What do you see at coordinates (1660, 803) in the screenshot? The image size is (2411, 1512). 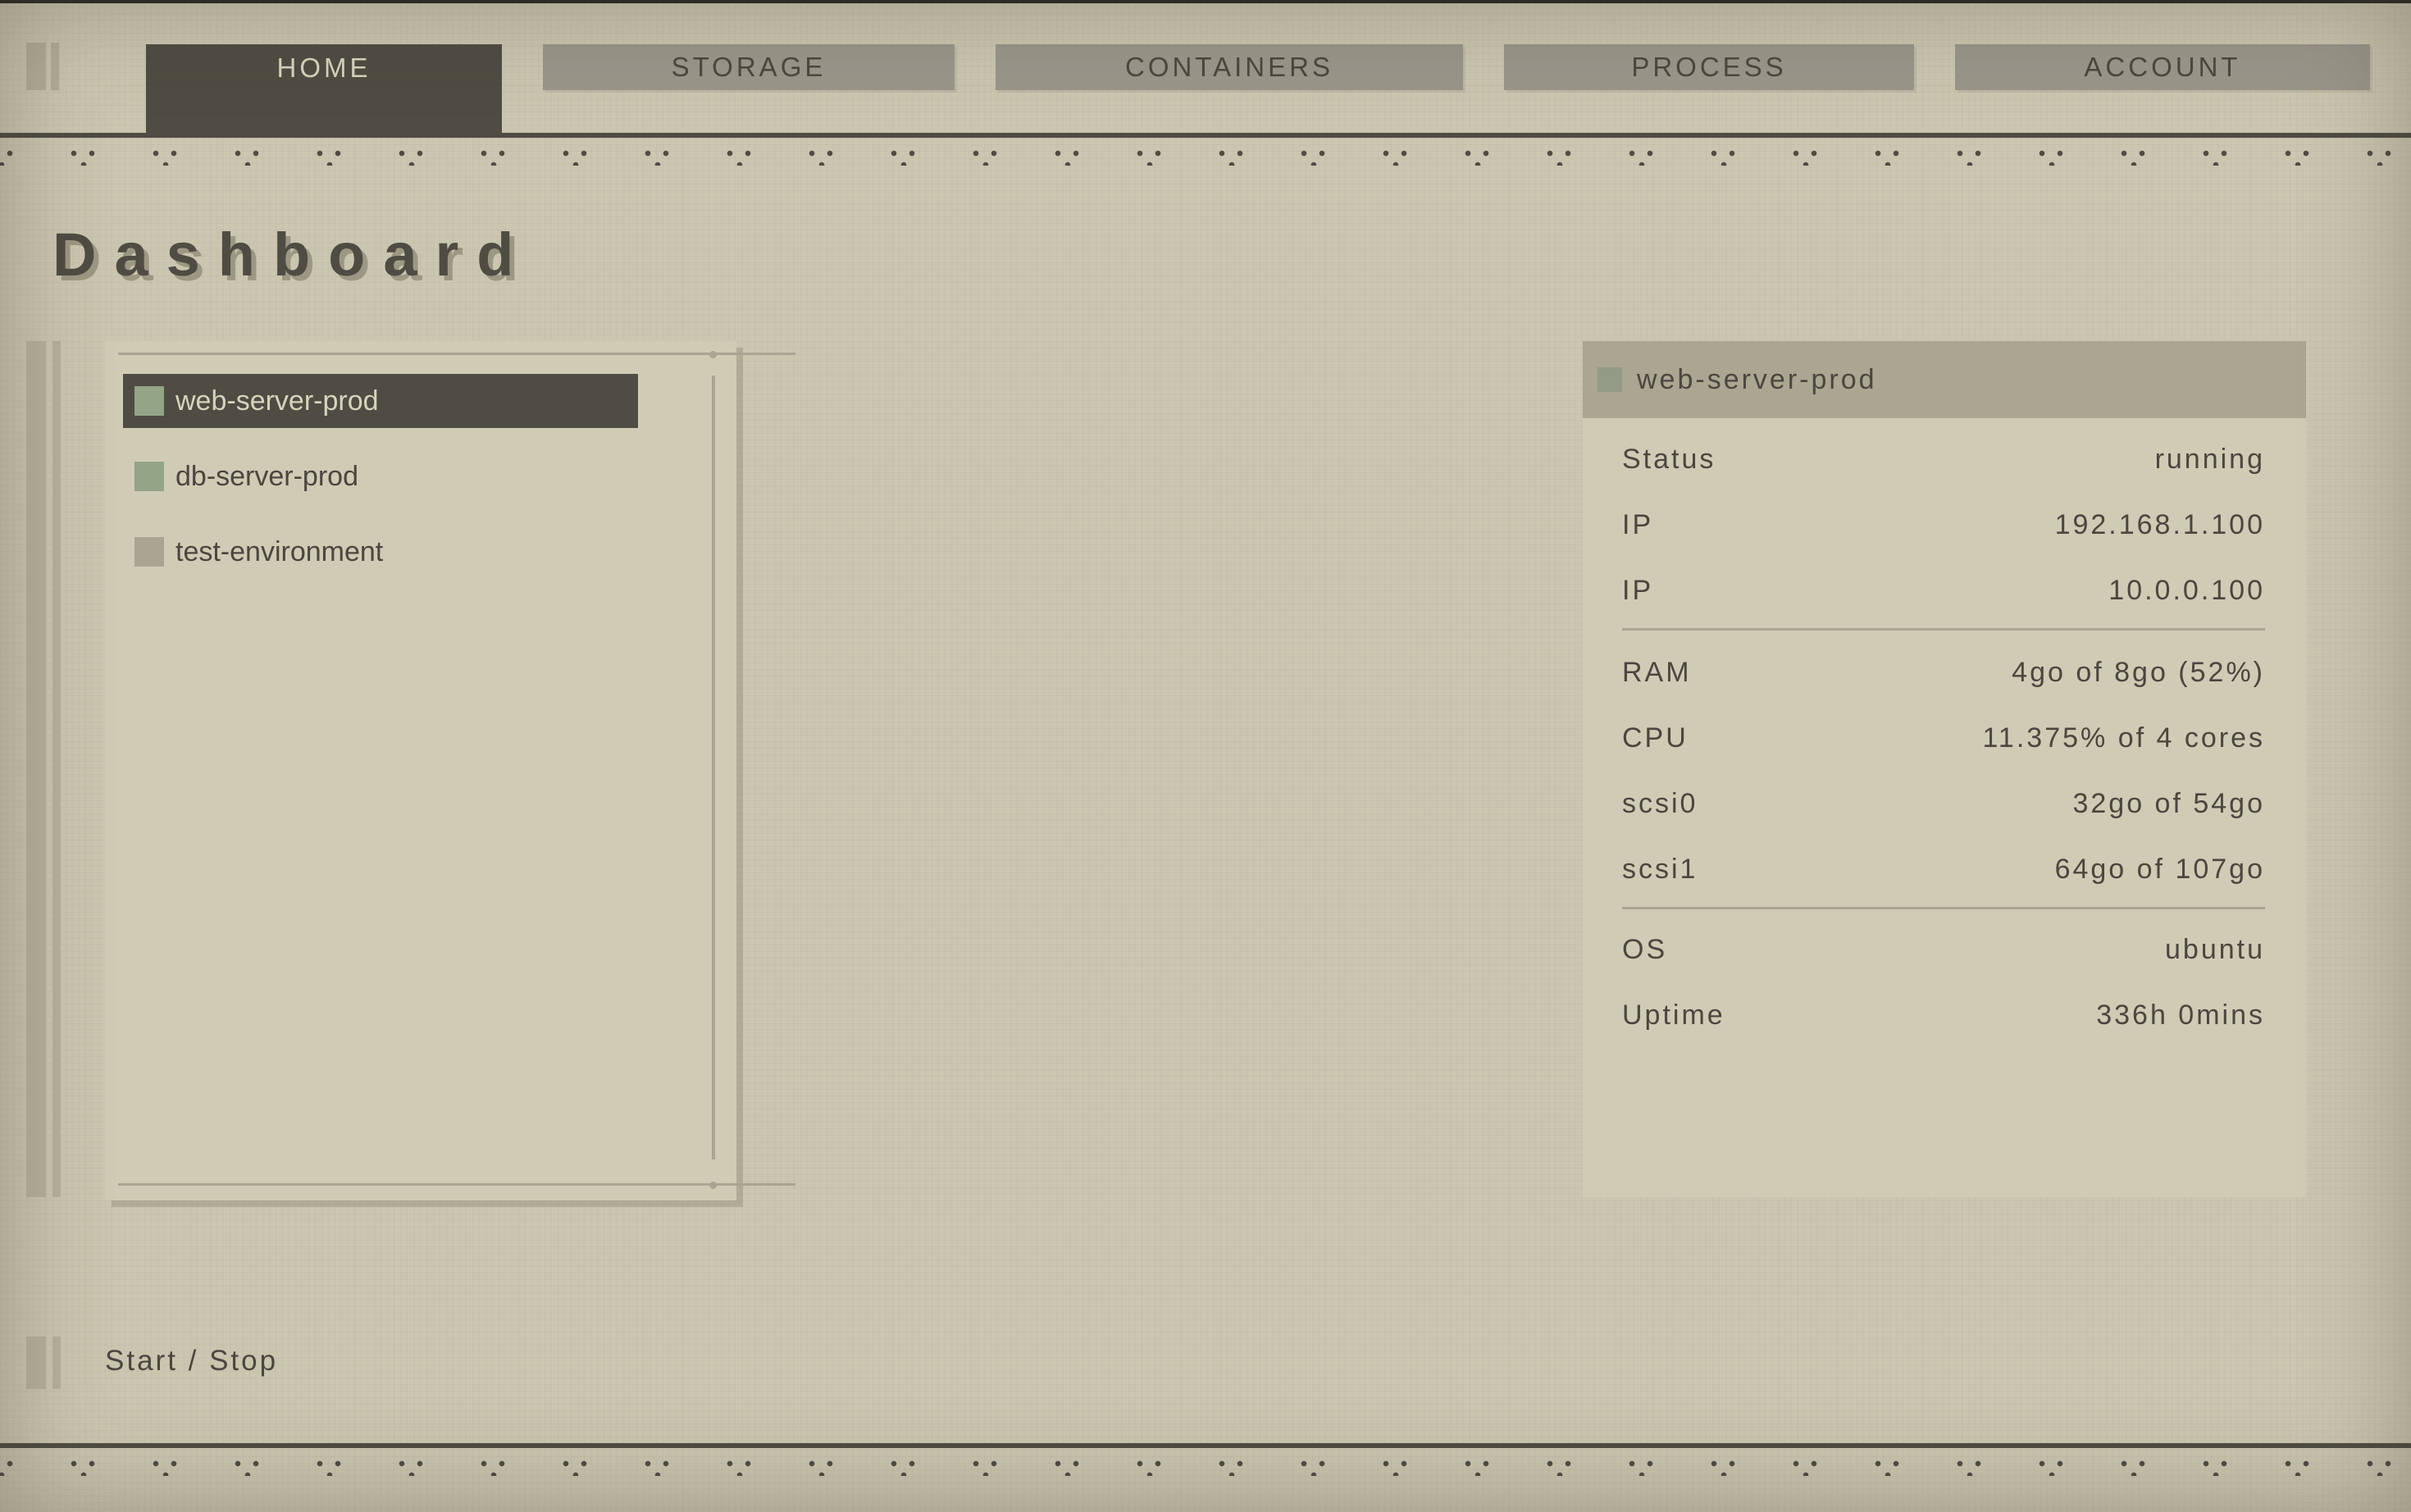 I see `detail-label: scsi0` at bounding box center [1660, 803].